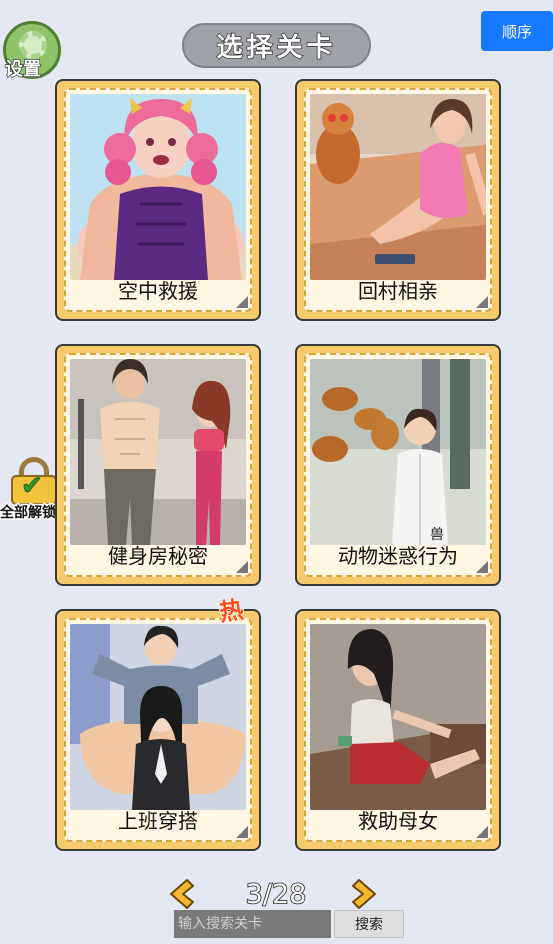  Describe the element at coordinates (398, 187) in the screenshot. I see `level-art-bed-woman` at that location.